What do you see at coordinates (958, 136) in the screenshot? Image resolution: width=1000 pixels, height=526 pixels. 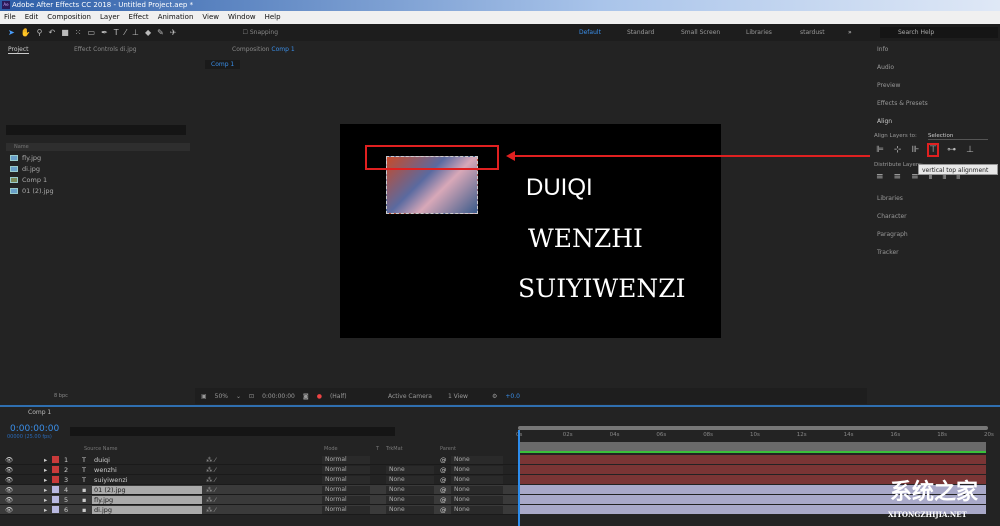 I see `align-to-dropdown: Selection` at bounding box center [958, 136].